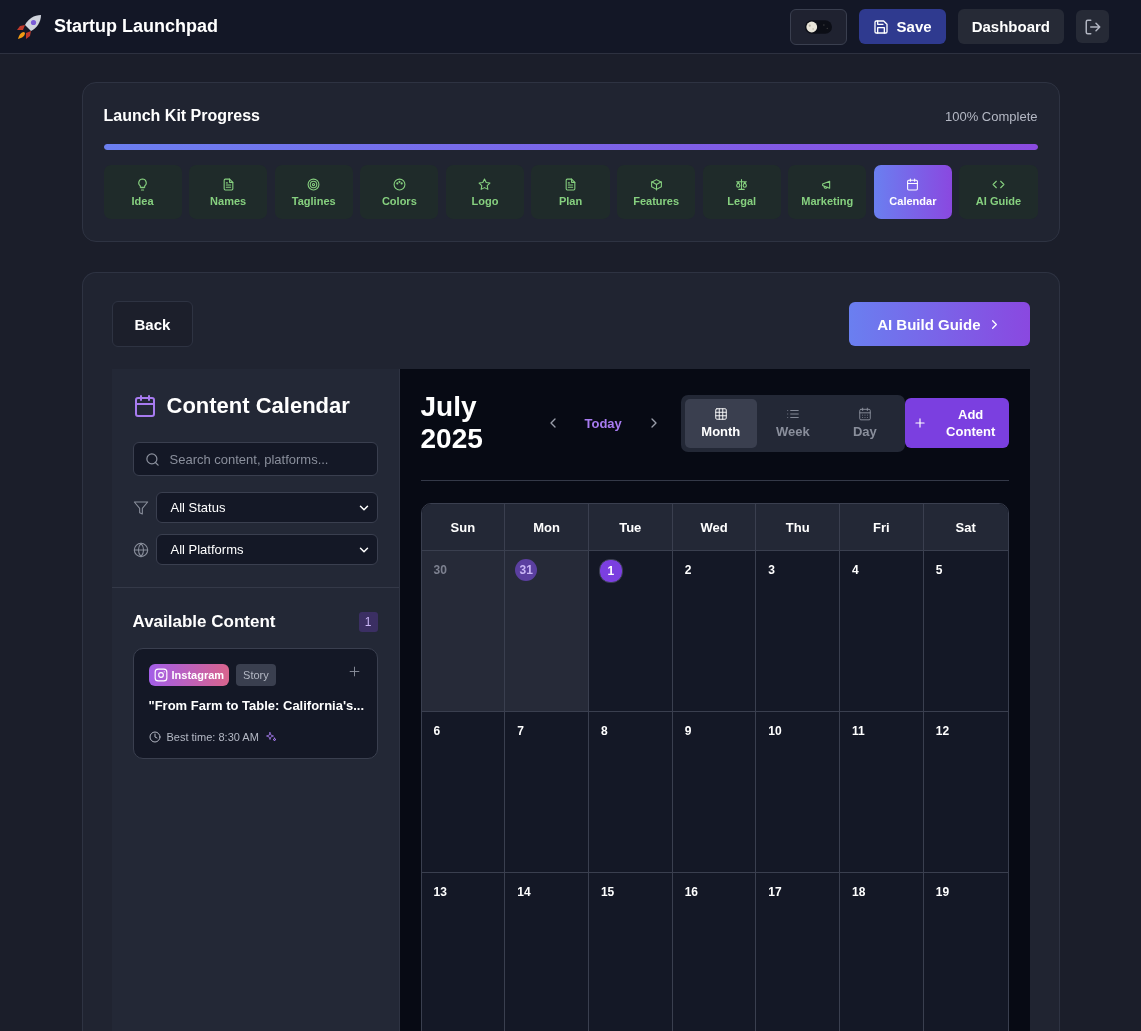 The width and height of the screenshot is (1141, 1031). What do you see at coordinates (314, 184) in the screenshot?
I see `target-icon` at bounding box center [314, 184].